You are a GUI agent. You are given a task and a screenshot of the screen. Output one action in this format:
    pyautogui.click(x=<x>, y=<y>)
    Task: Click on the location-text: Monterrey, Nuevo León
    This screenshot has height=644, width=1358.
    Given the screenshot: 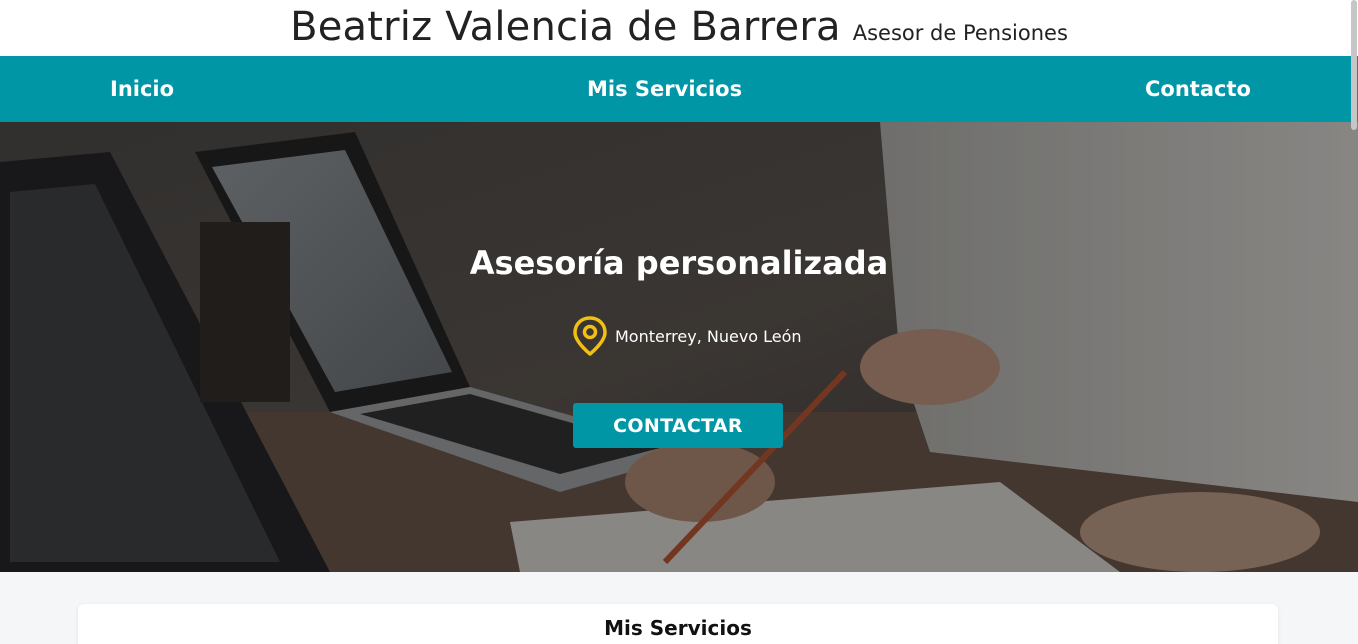 What is the action you would take?
    pyautogui.click(x=708, y=336)
    